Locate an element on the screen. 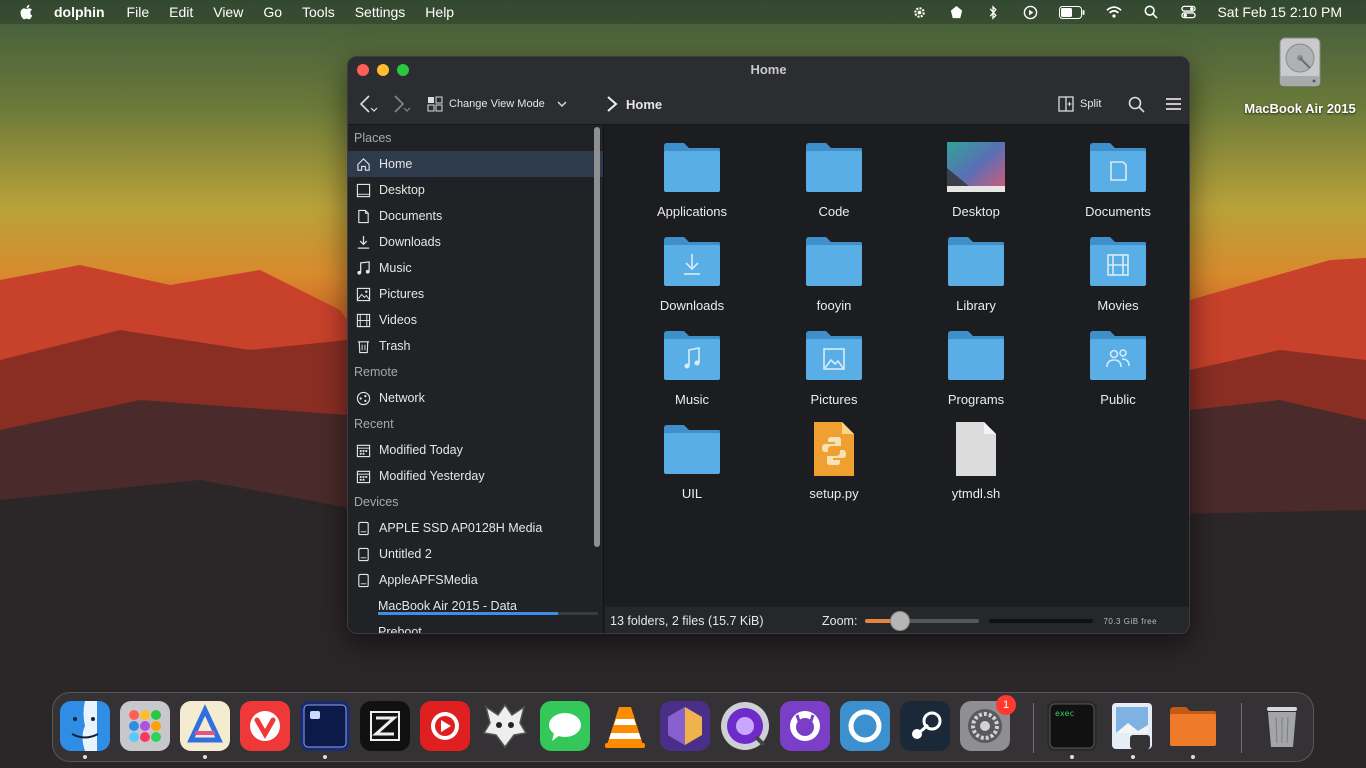 The image size is (1366, 768). file-item-desktop: Desktop is located at coordinates (976, 186).